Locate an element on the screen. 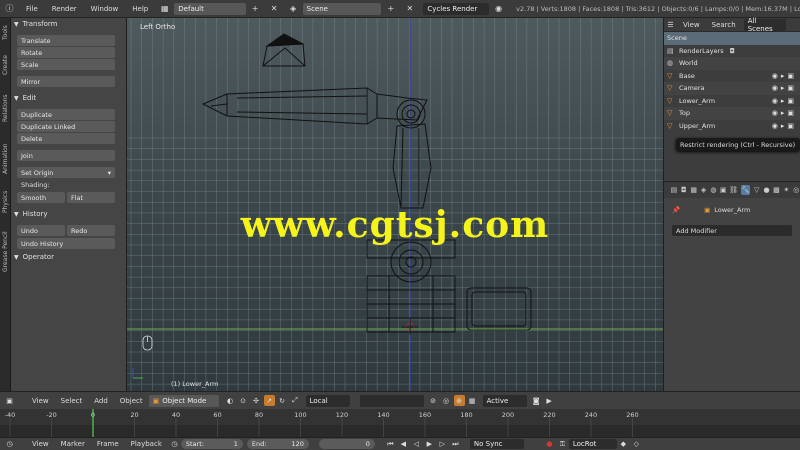 This screenshot has width=800, height=450. lock-layer-icon: ⊘ is located at coordinates (433, 400).